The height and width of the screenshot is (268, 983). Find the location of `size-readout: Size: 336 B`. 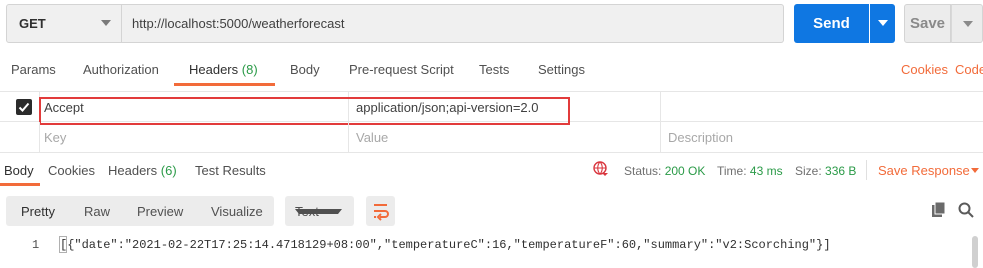

size-readout: Size: 336 B is located at coordinates (825, 171).